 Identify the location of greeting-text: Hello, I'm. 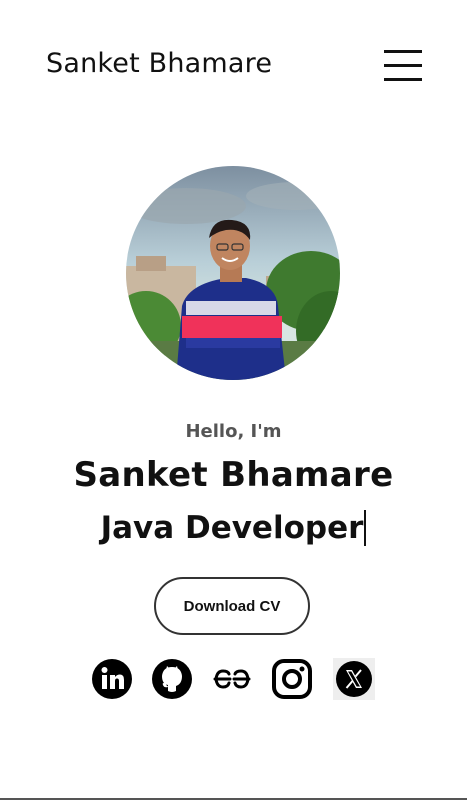
(233, 431).